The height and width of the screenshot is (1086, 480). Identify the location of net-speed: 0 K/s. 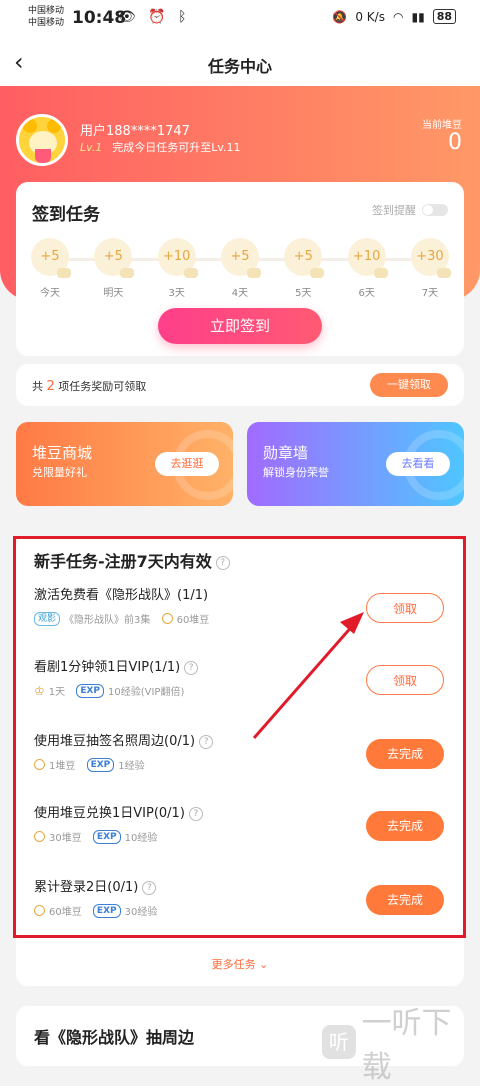
(370, 16).